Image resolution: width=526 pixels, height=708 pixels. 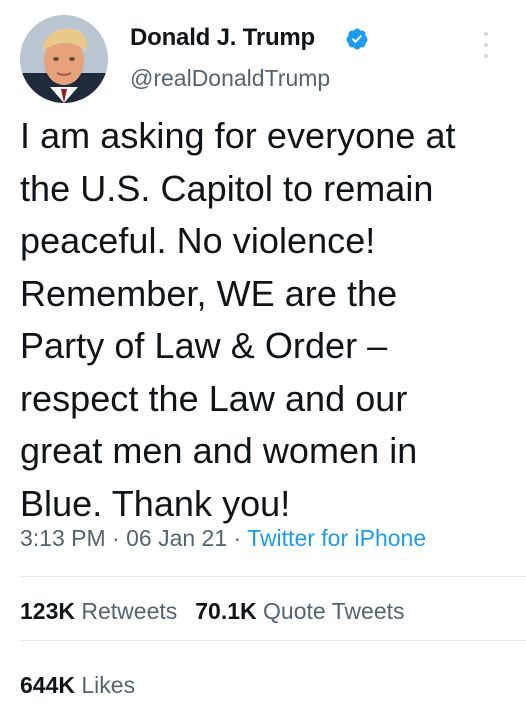 I want to click on profile-photo-icon, so click(x=64, y=59).